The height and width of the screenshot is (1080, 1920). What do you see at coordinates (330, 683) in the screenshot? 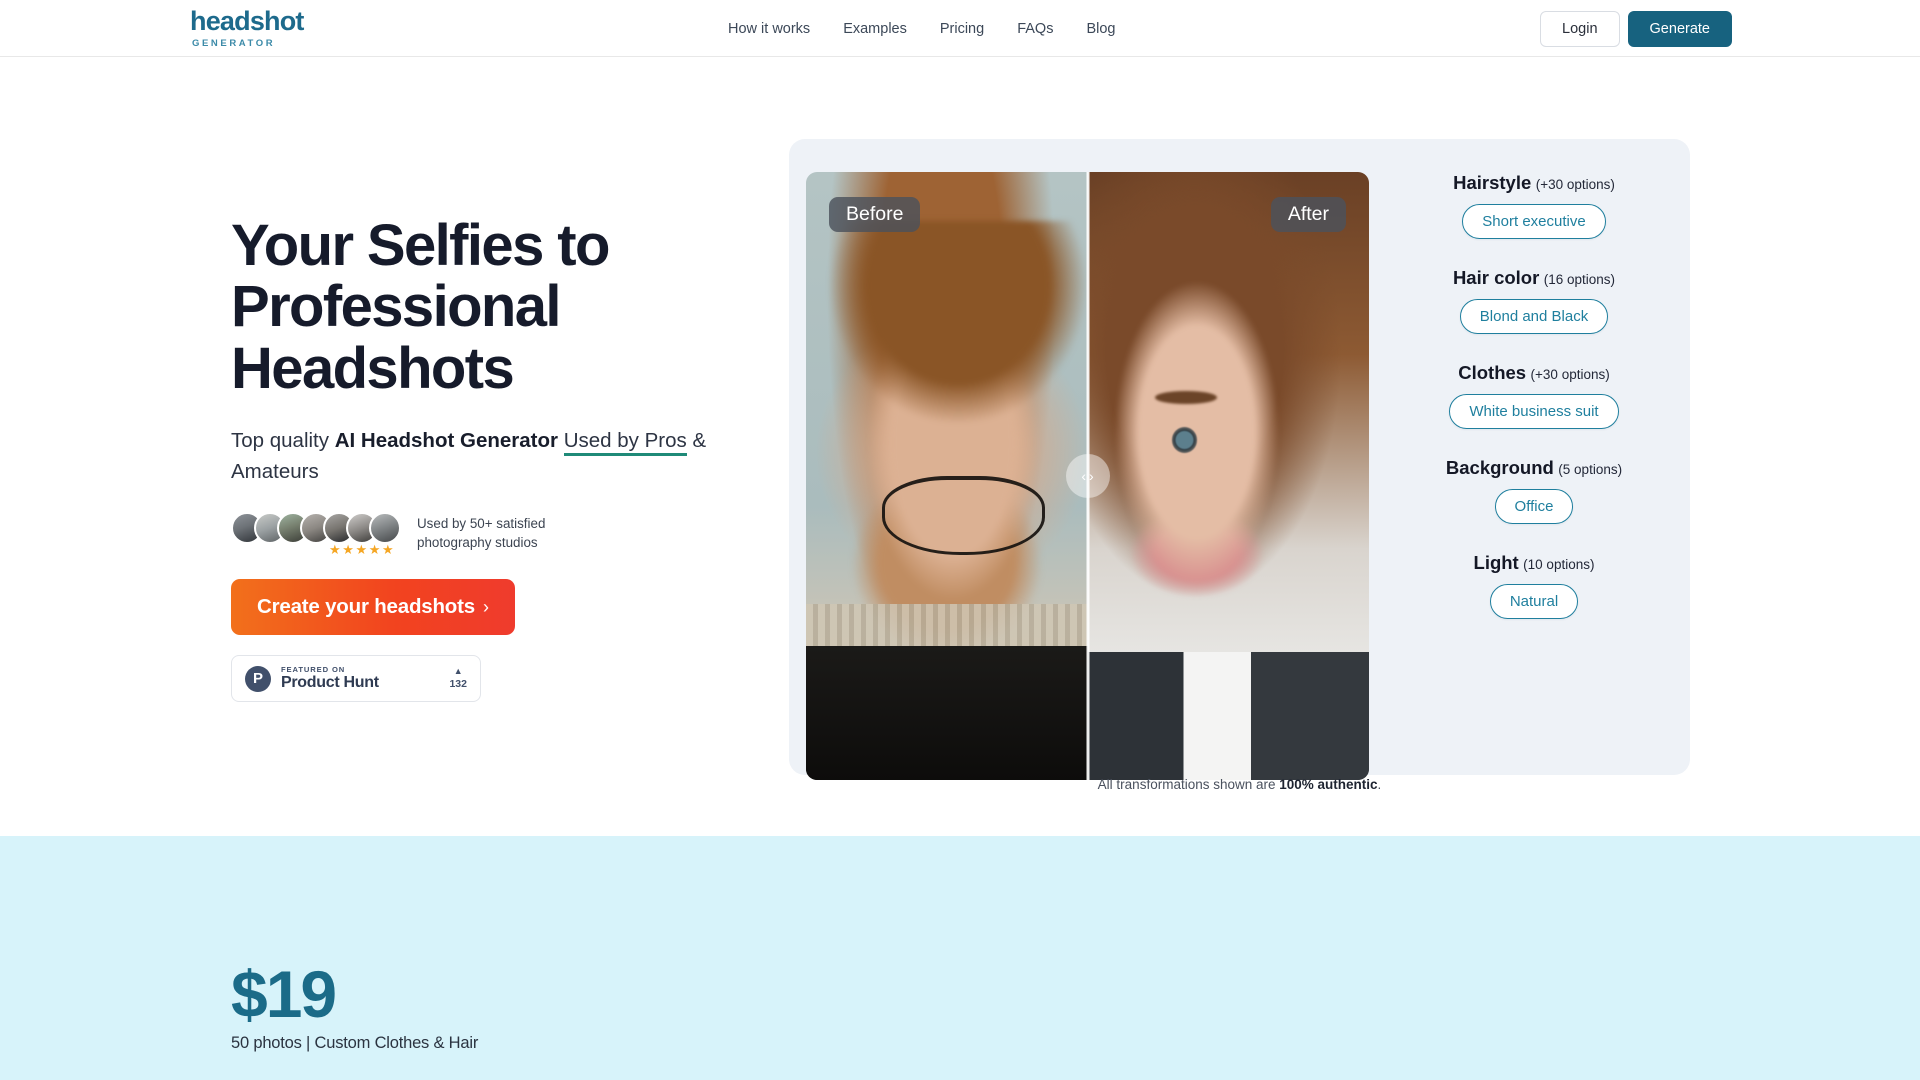
I see `product-hunt-name: Product Hunt` at bounding box center [330, 683].